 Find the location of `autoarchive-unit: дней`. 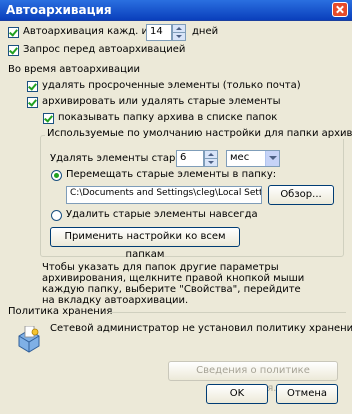

autoarchive-unit: дней is located at coordinates (205, 31).